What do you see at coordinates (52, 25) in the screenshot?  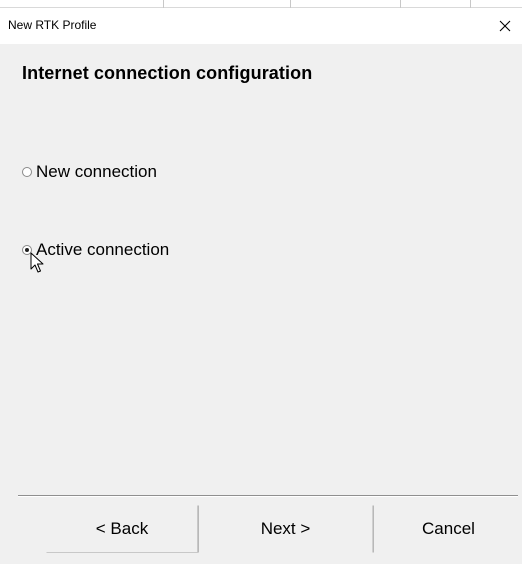 I see `window-title: New RTK Profile` at bounding box center [52, 25].